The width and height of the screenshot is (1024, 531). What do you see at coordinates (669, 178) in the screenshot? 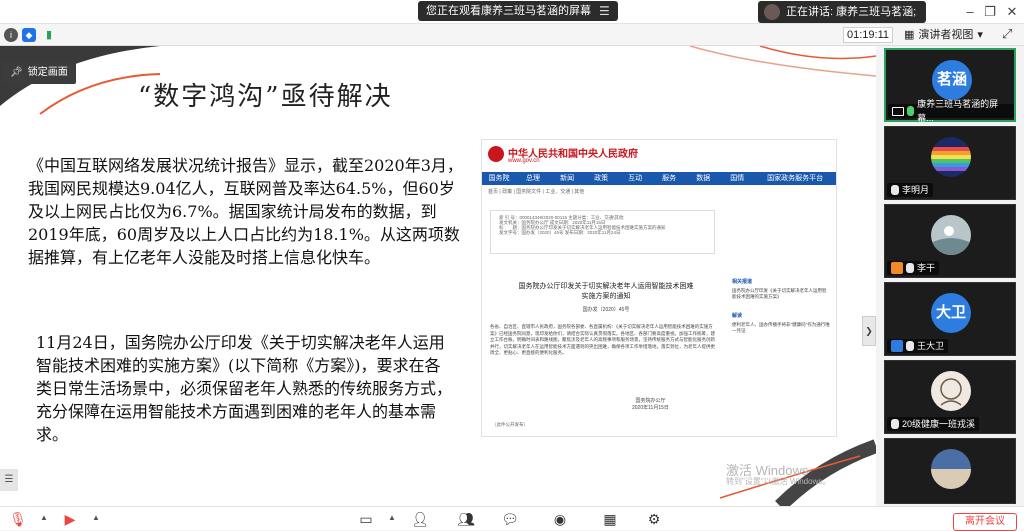
I see `gov-nav-item: 服务` at bounding box center [669, 178].